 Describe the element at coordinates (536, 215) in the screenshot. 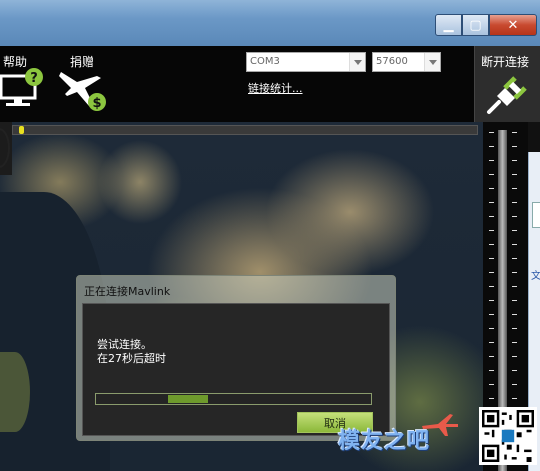

I see `side-window-scrollbar` at that location.